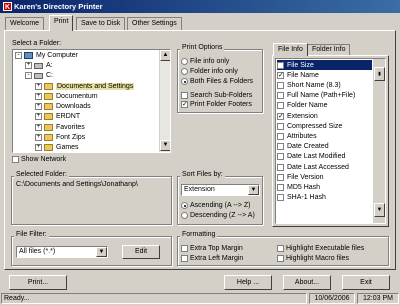  I want to click on tree-item-favorites: + Favorites, so click(60, 127).